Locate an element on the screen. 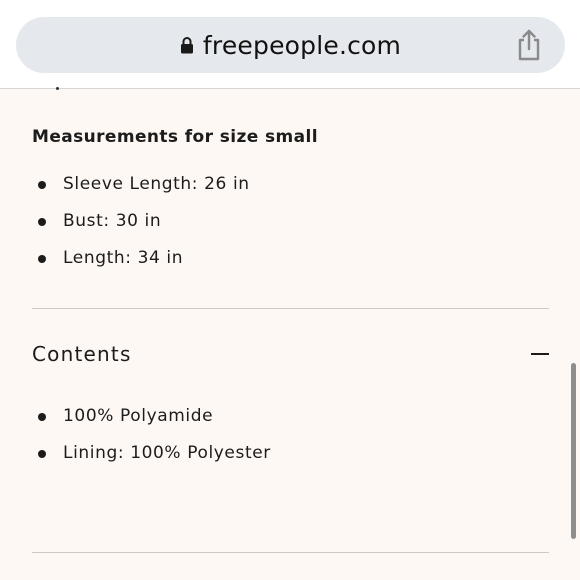 The height and width of the screenshot is (580, 580). address-bar-content: freepeople.com is located at coordinates (290, 45).